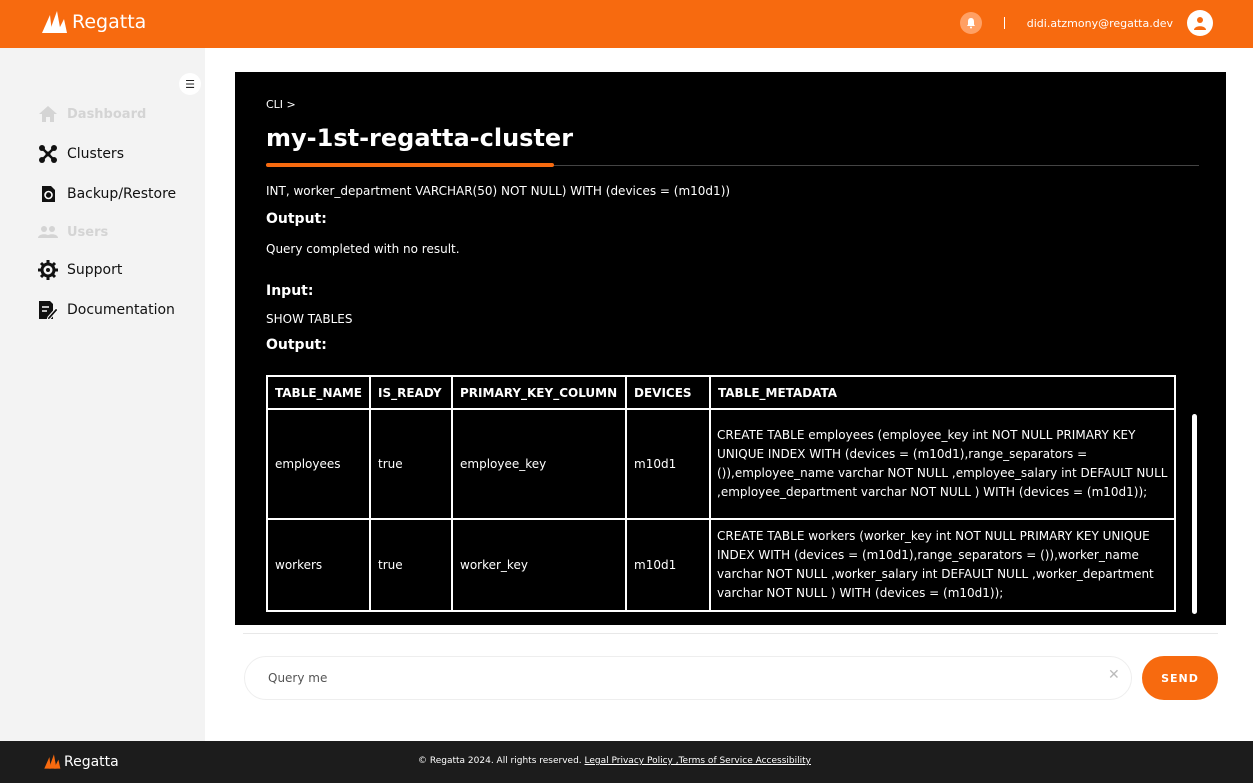 The height and width of the screenshot is (783, 1253). I want to click on table-cell: employees, so click(318, 464).